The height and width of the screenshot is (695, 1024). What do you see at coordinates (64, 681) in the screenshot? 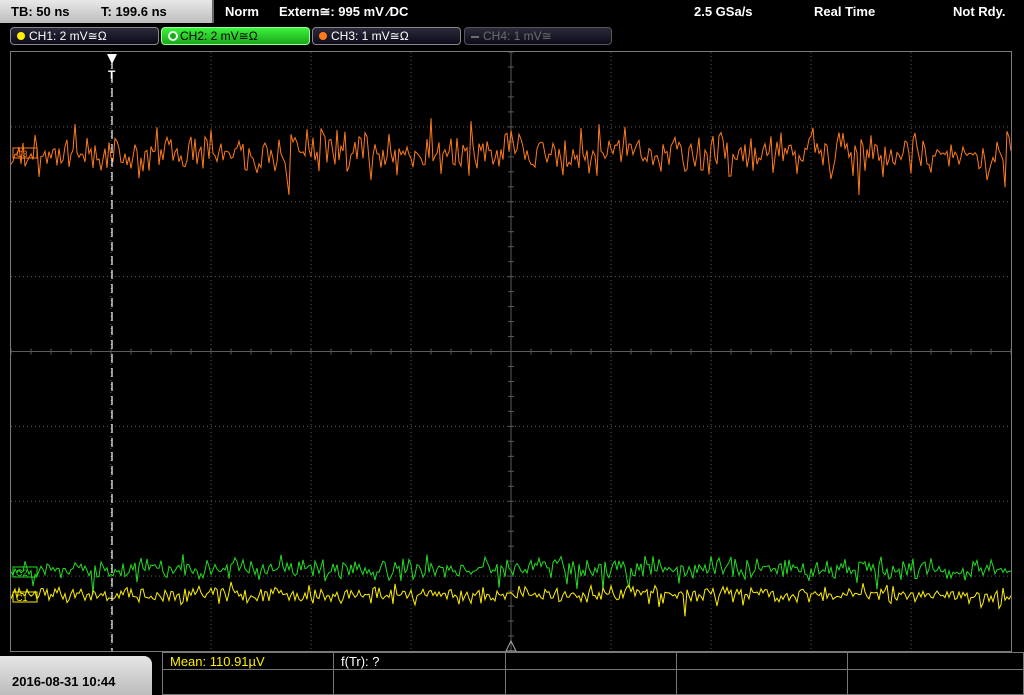
I see `date-time: 2016-08-31 10:44` at bounding box center [64, 681].